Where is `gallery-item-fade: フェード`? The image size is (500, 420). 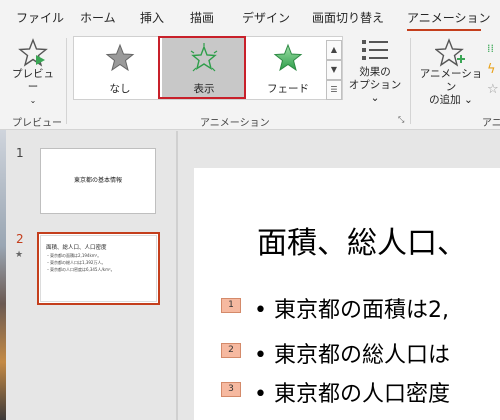
gallery-item-fade: フェード is located at coordinates (288, 68).